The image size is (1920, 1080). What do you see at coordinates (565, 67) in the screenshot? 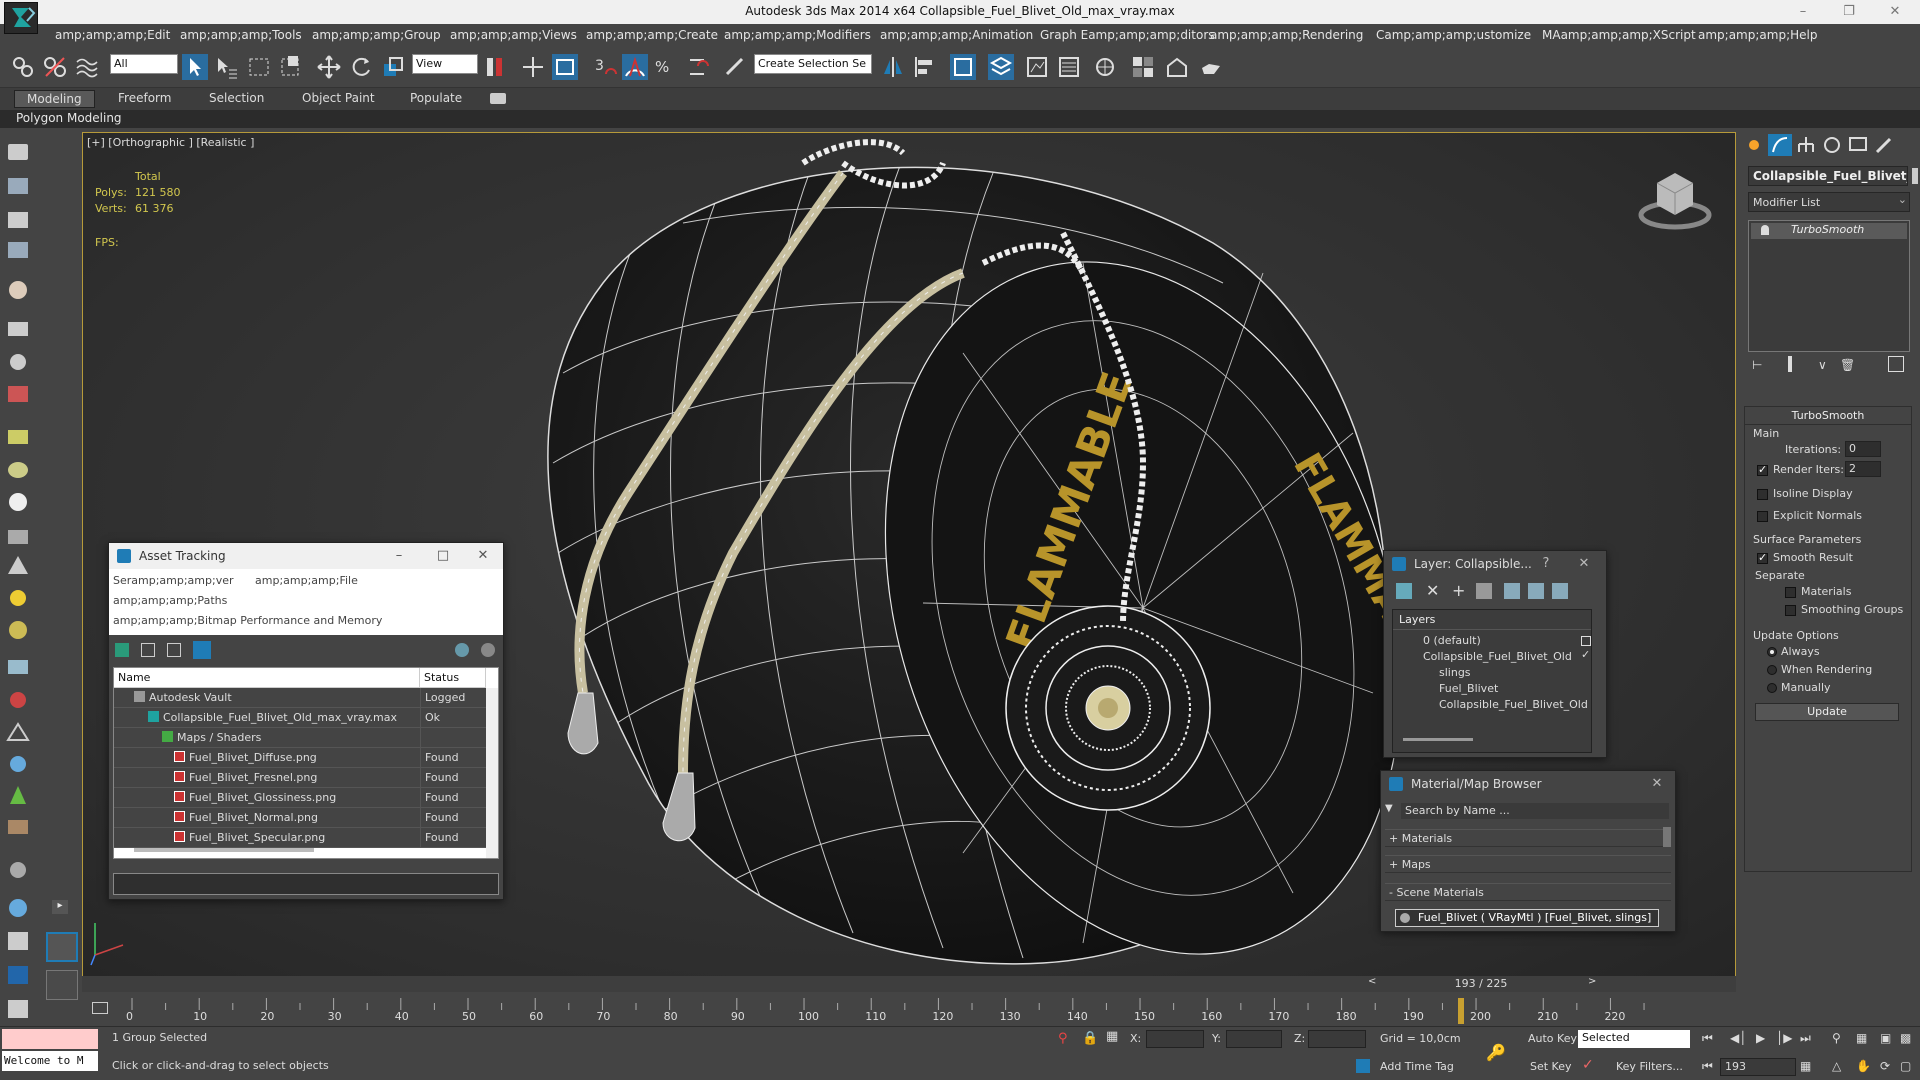
I see `keyboard-shortcut-icon` at bounding box center [565, 67].